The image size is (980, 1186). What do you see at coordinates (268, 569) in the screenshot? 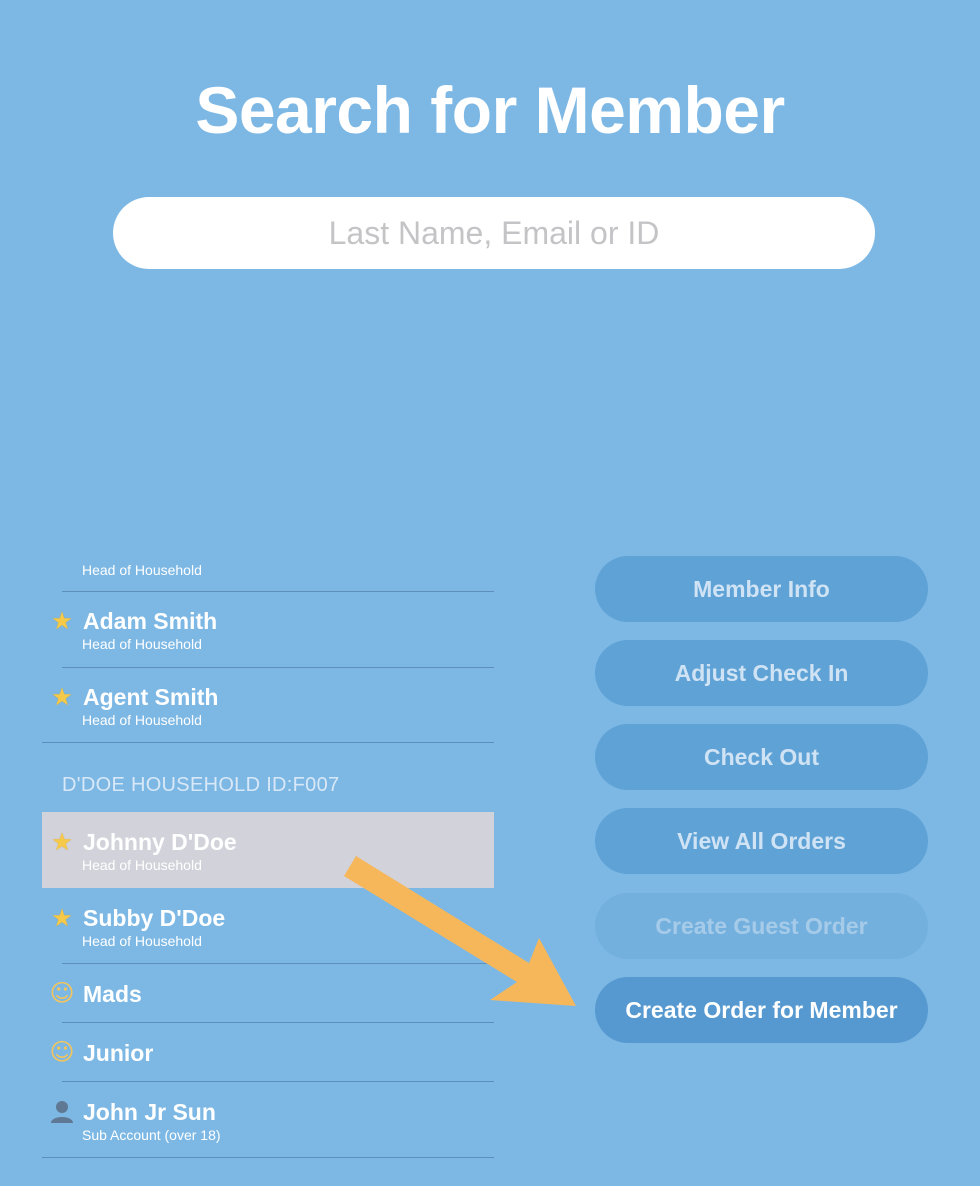
I see `list-item: Head of Household` at bounding box center [268, 569].